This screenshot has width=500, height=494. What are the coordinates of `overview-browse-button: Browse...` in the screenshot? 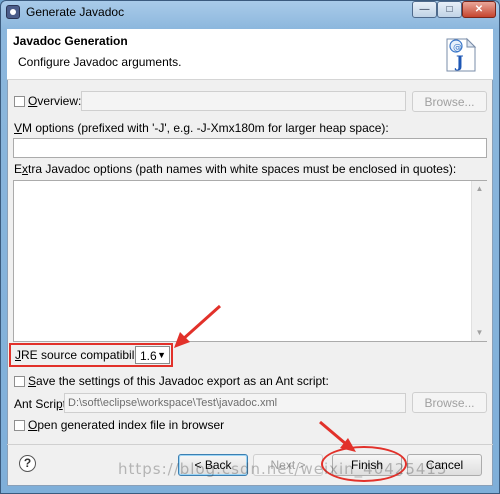 It's located at (449, 101).